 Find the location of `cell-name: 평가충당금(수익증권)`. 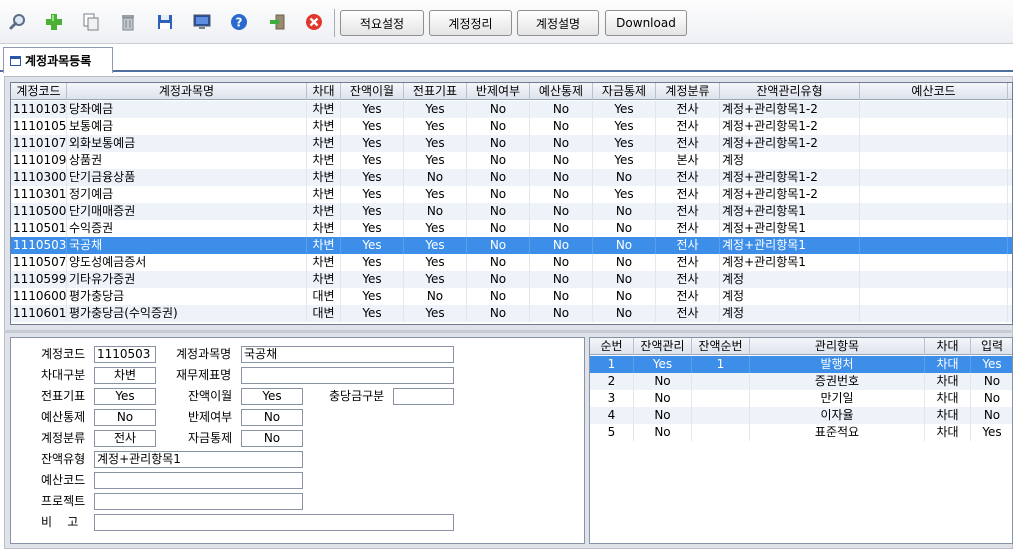

cell-name: 평가충당금(수익증권) is located at coordinates (187, 313).